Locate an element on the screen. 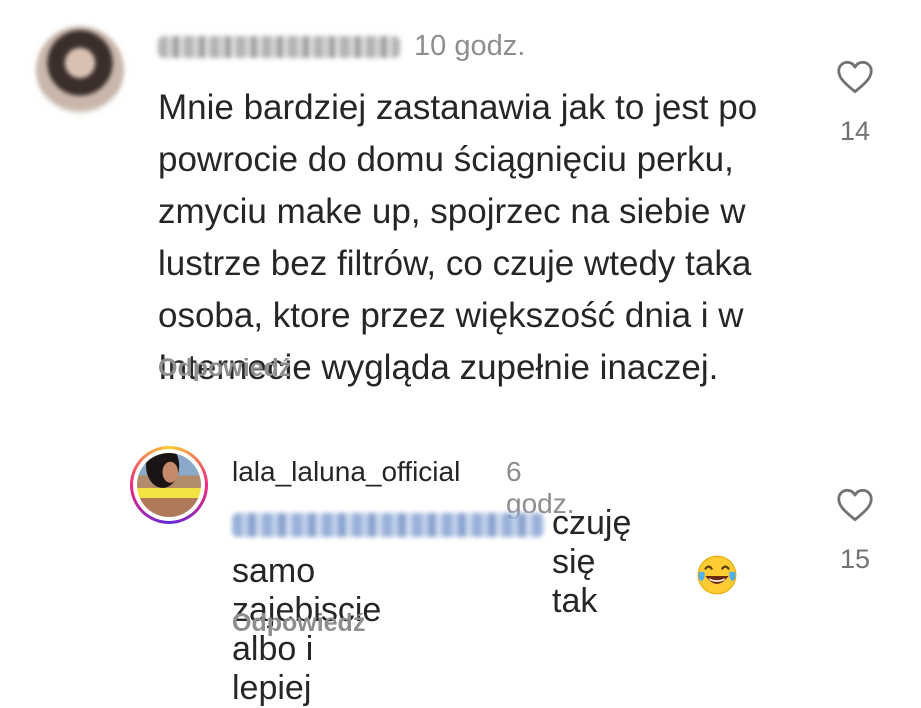 Image resolution: width=921 pixels, height=708 pixels. avatar-ring-gap is located at coordinates (169, 485).